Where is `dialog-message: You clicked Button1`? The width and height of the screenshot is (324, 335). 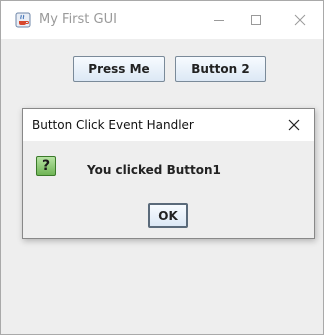 dialog-message: You clicked Button1 is located at coordinates (154, 170).